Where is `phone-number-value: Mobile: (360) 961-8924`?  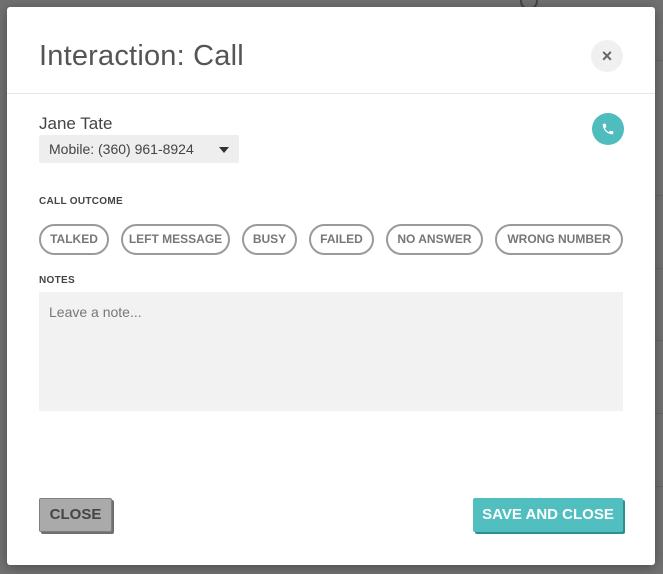 phone-number-value: Mobile: (360) 961-8924 is located at coordinates (121, 149).